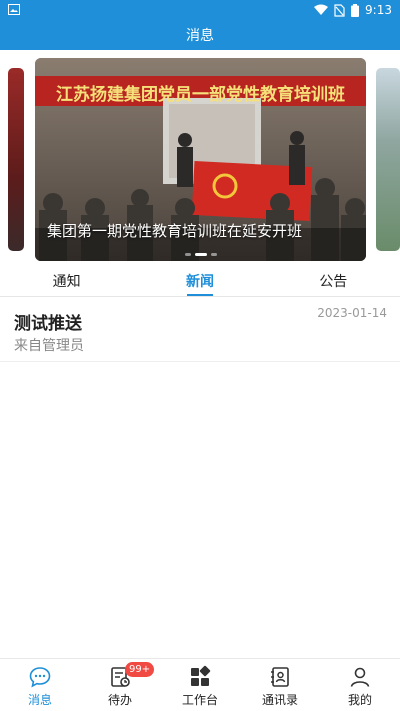  I want to click on tab-notice: 通知, so click(66, 280).